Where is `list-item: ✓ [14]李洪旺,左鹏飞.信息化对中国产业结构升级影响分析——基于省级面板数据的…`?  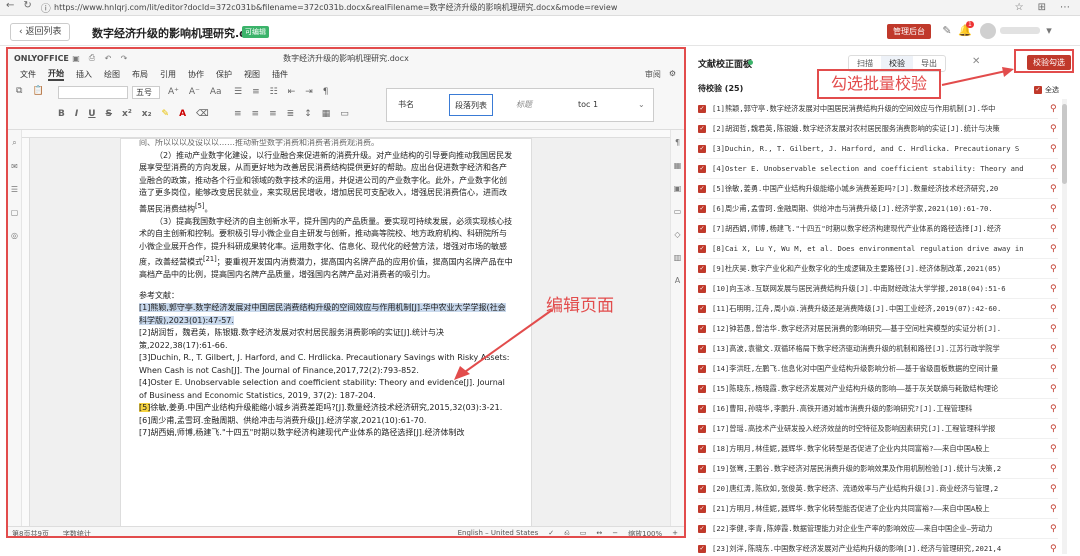 list-item: ✓ [14]李洪旺,左鹏飞.信息化对中国产业结构升级影响分析——基于省级面板数据的… is located at coordinates (878, 369).